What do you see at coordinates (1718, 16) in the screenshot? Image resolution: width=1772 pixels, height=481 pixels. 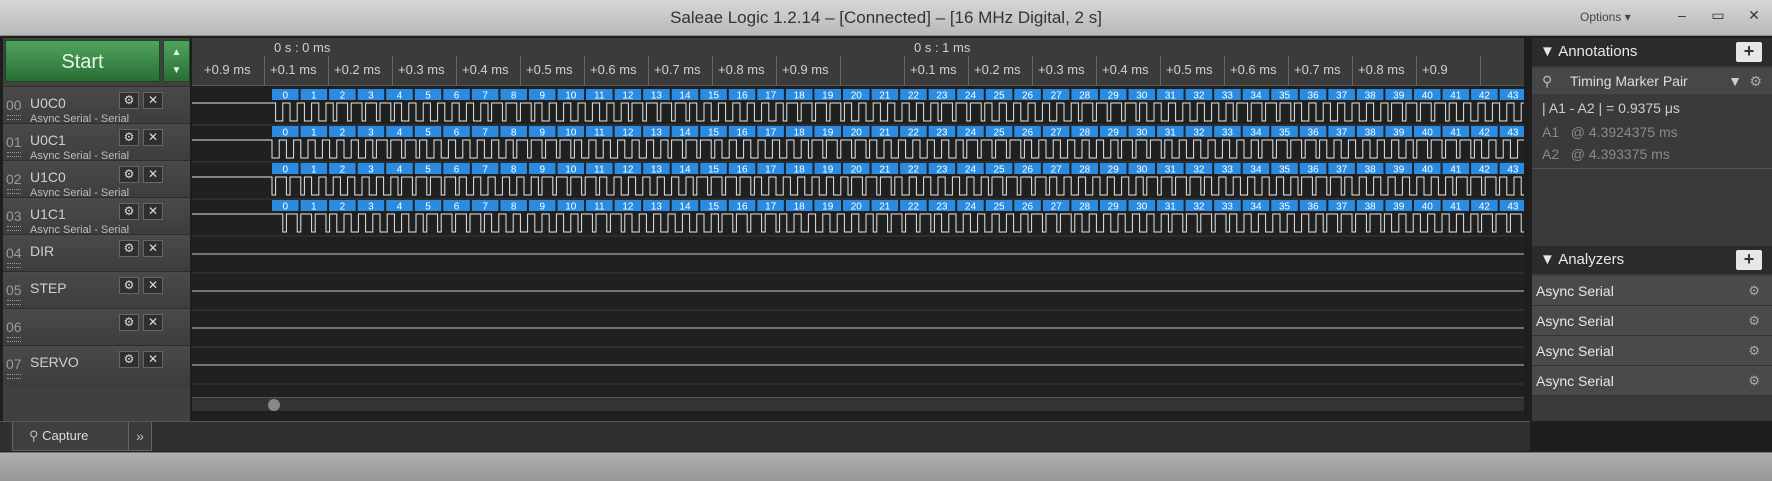 I see `maximize-button: ▭` at bounding box center [1718, 16].